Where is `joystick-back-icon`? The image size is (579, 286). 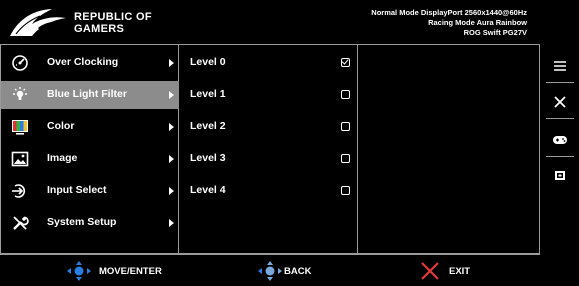 joystick-back-icon is located at coordinates (270, 271).